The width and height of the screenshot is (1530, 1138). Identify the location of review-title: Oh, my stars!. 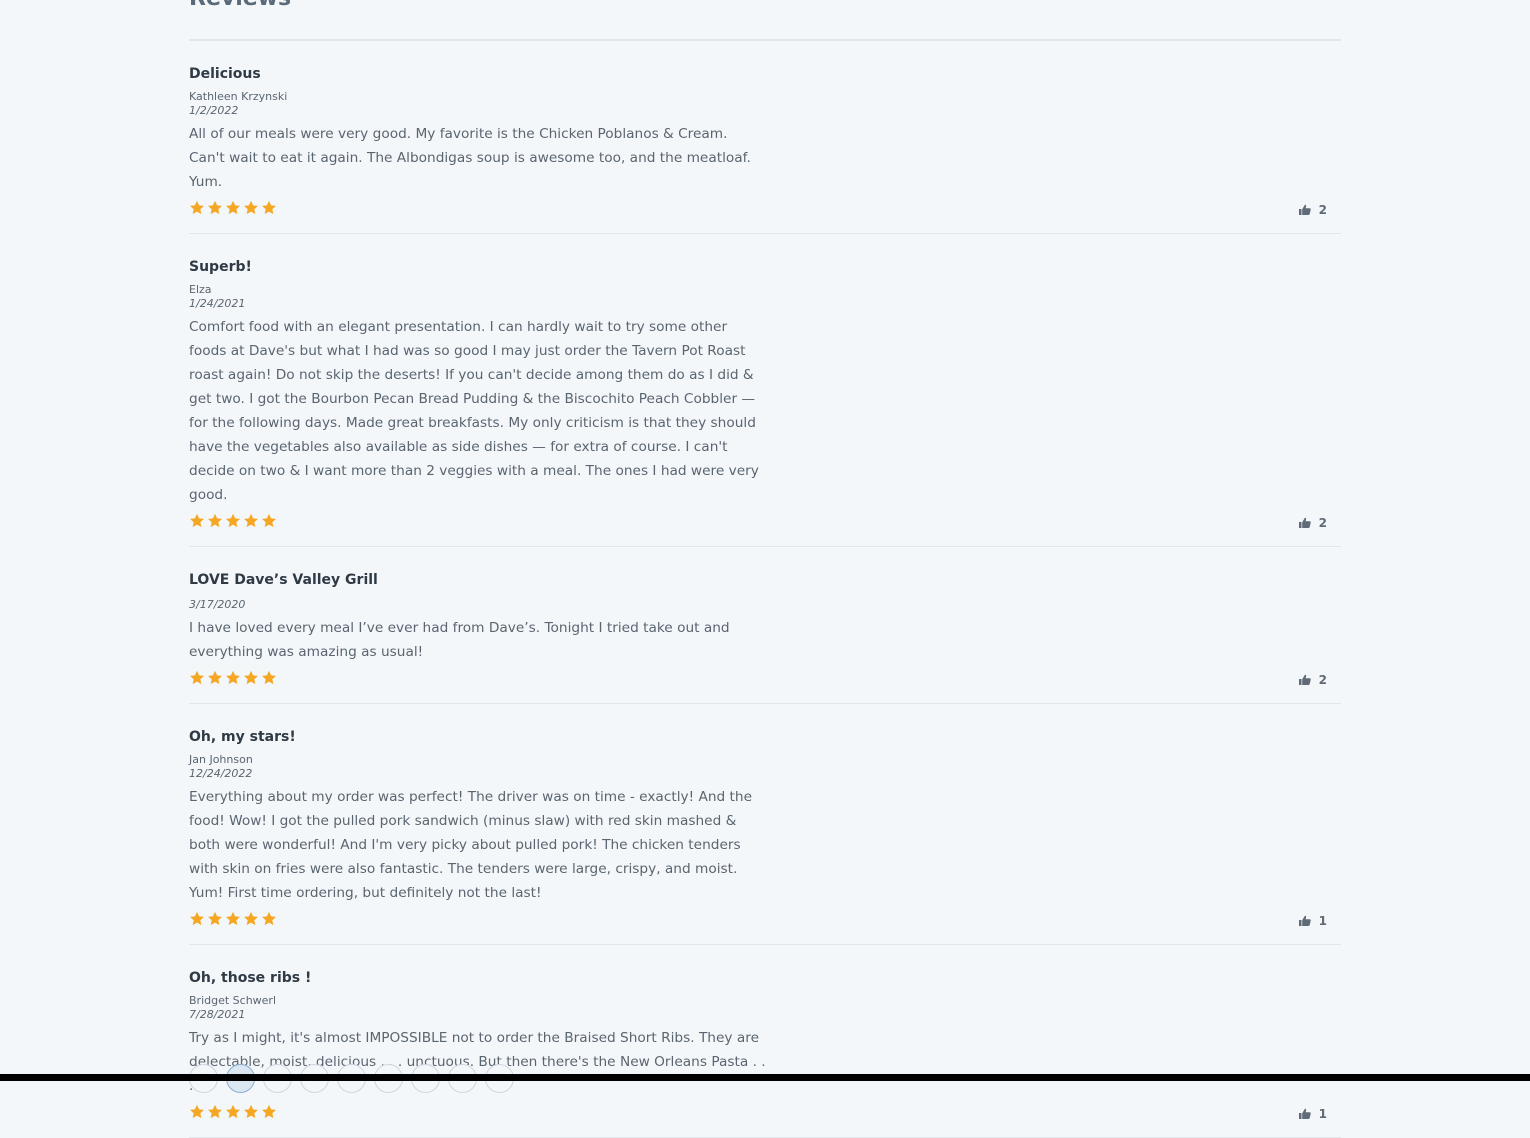
(242, 737).